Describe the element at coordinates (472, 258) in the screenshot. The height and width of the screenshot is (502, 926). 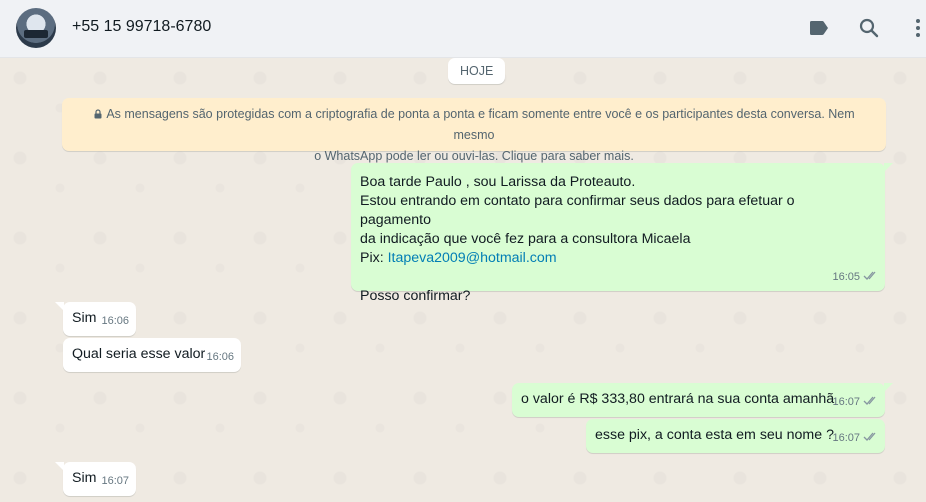
I see `email-link: Itapeva2009@hotmail.com` at that location.